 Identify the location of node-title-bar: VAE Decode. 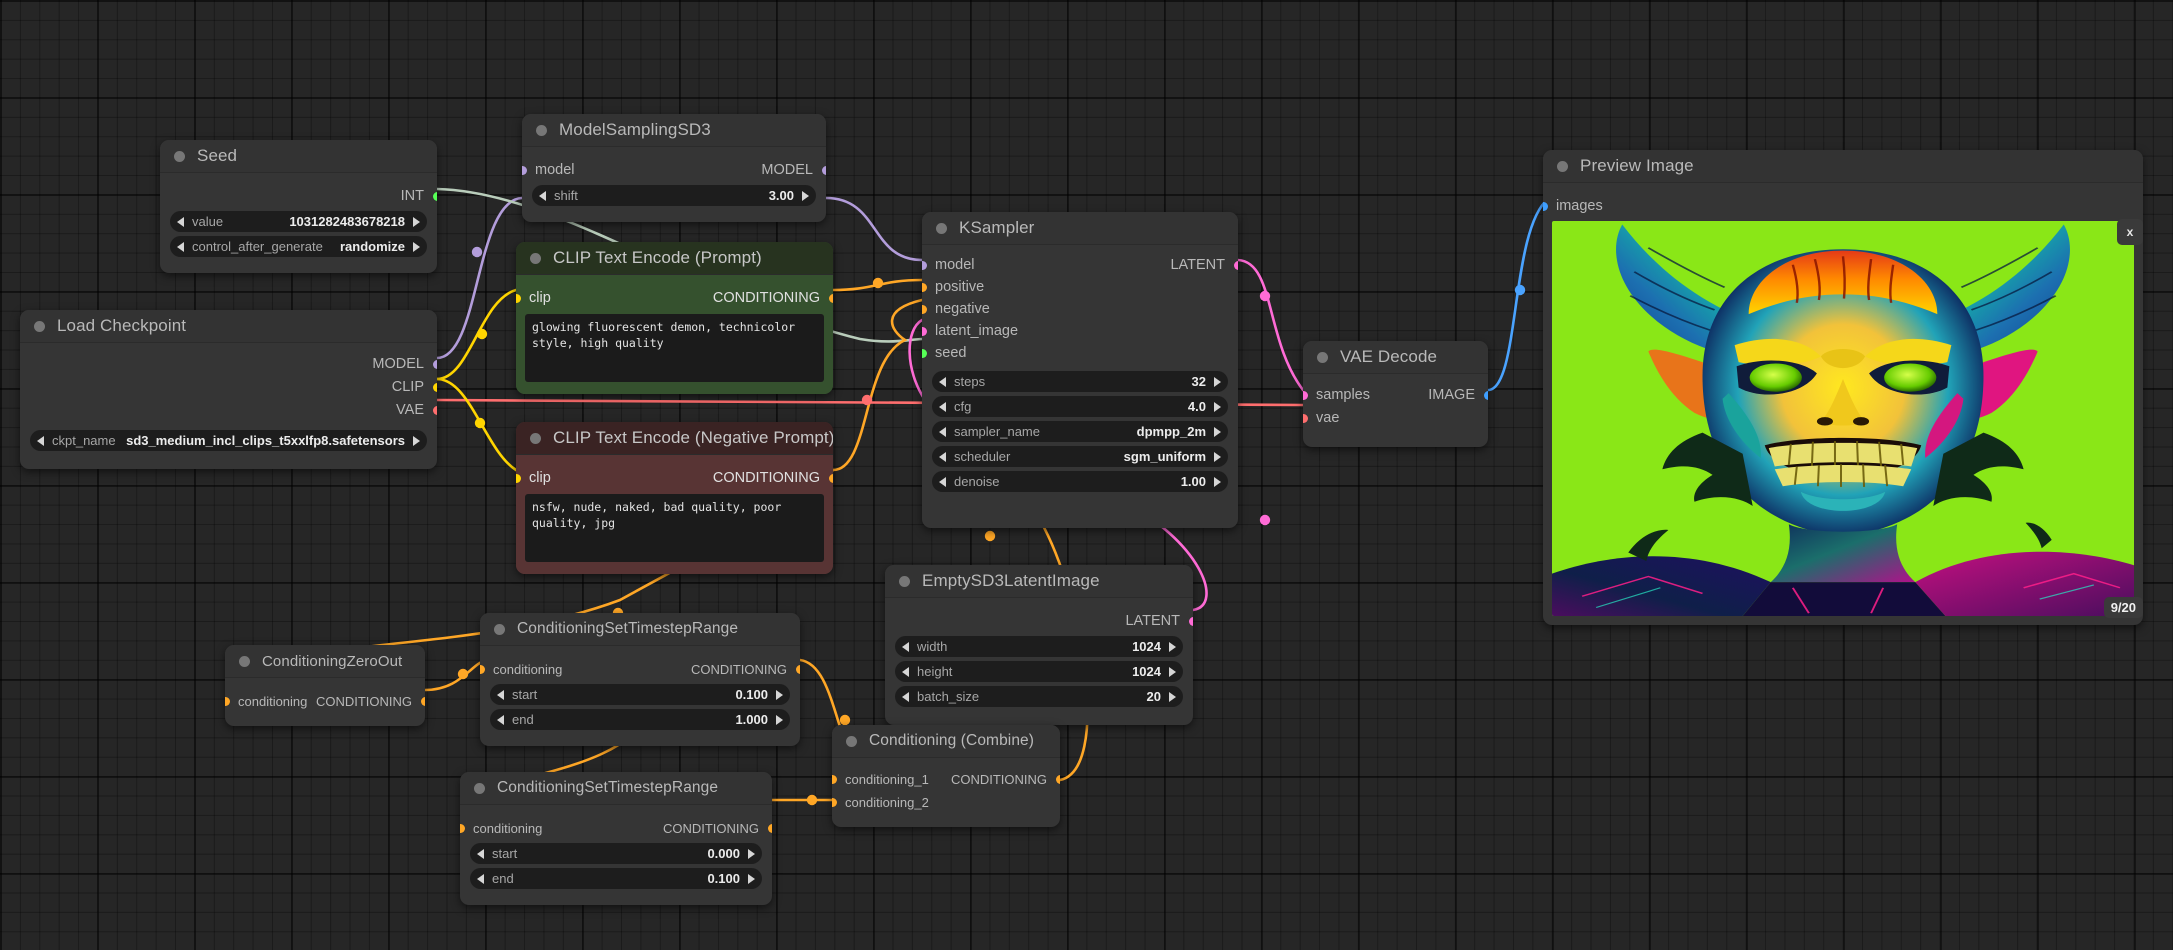
(1395, 357).